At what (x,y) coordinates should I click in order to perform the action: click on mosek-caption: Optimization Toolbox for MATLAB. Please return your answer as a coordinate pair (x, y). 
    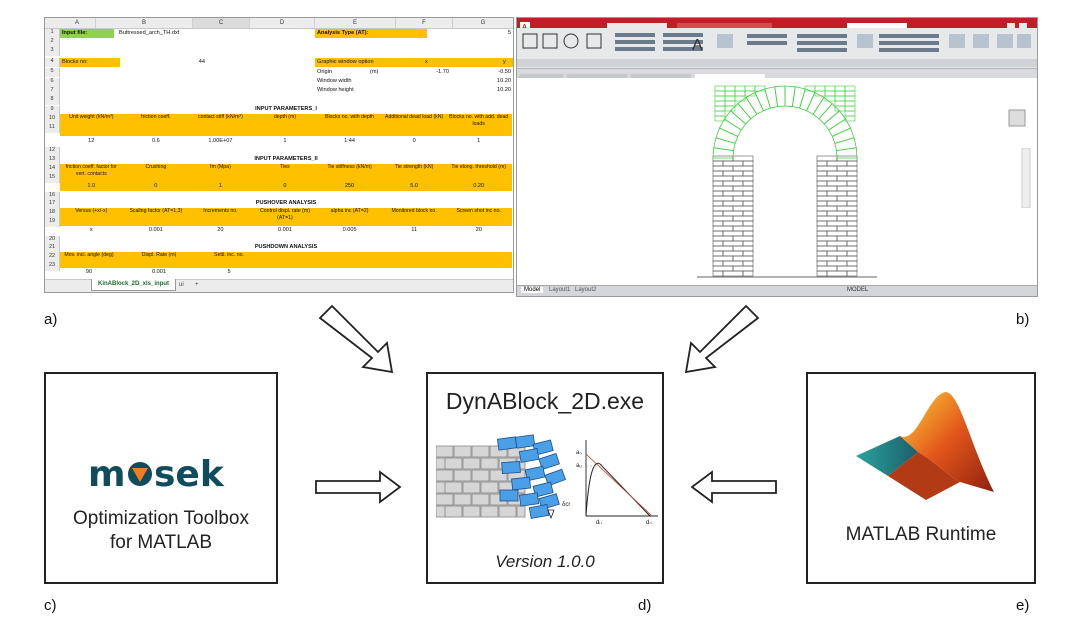
    Looking at the image, I should click on (161, 531).